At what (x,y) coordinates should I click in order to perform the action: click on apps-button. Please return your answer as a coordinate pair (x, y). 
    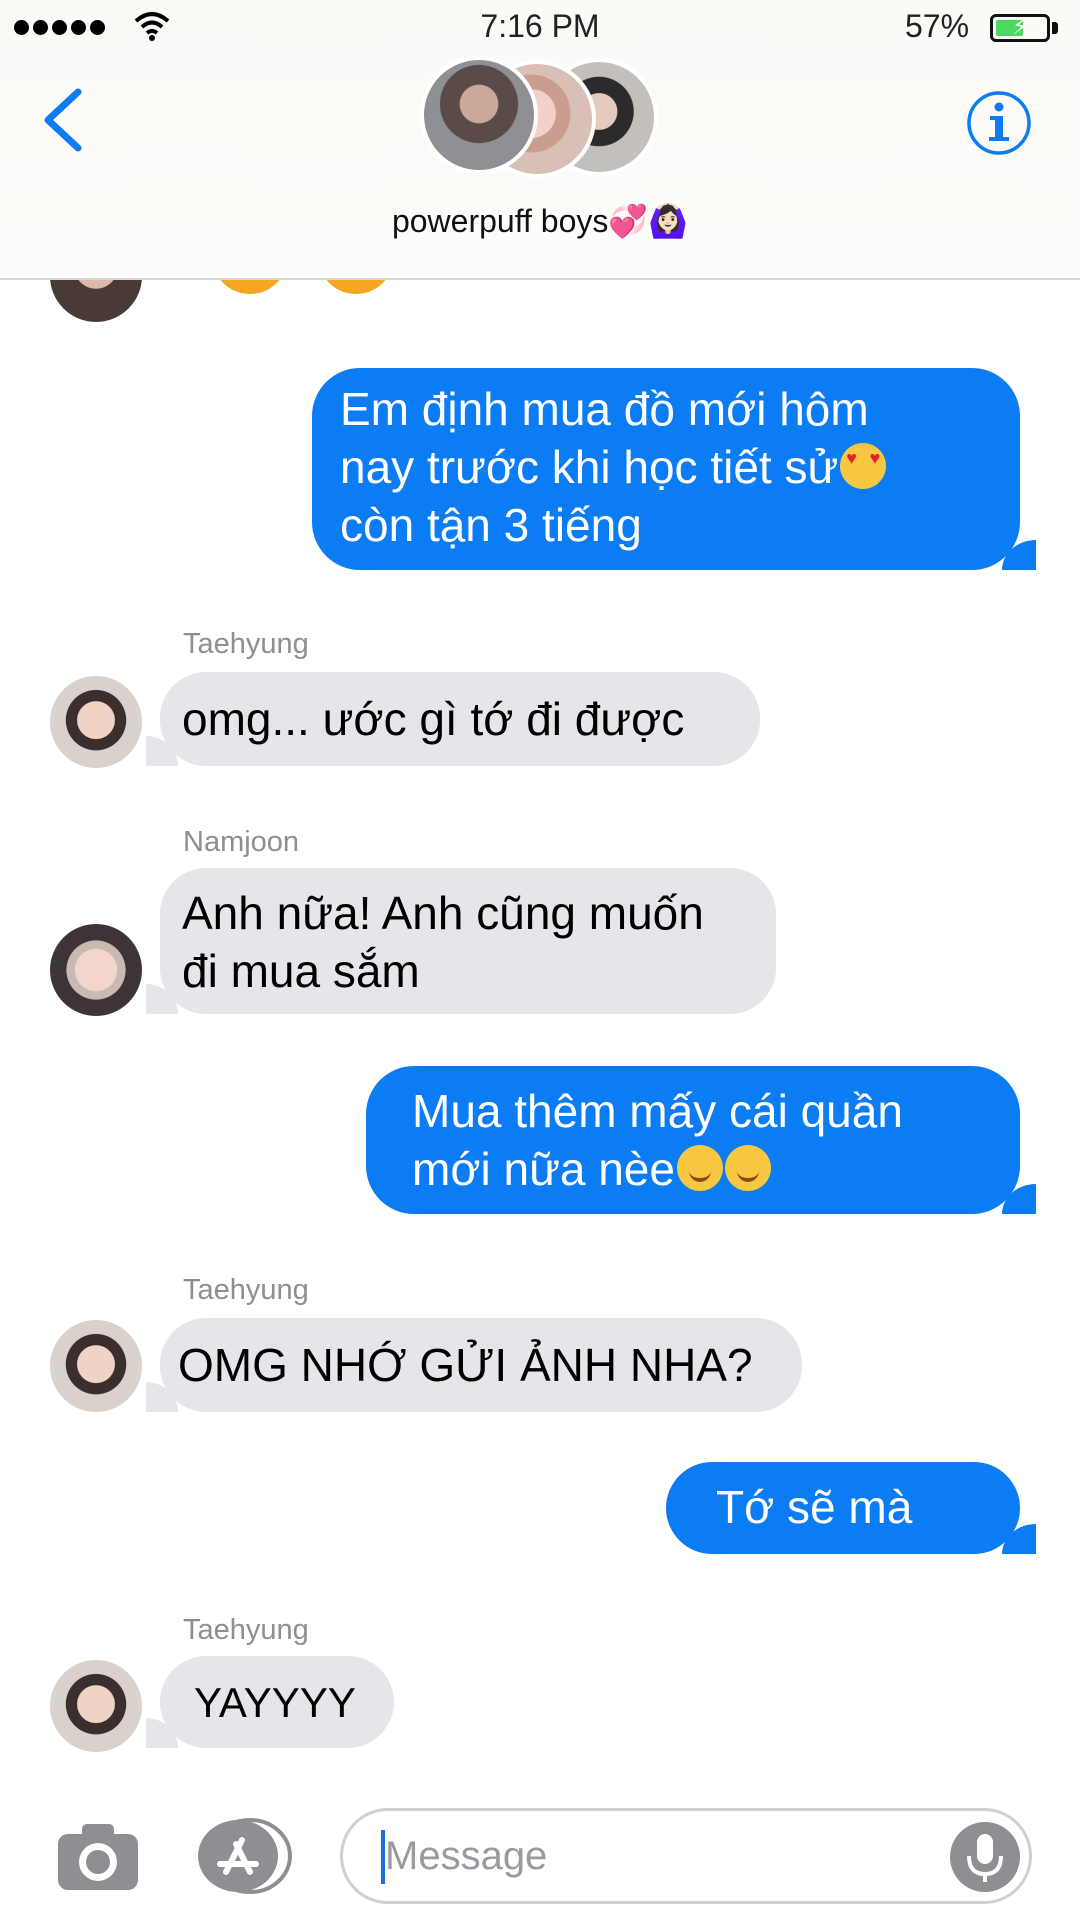
    Looking at the image, I should click on (244, 1856).